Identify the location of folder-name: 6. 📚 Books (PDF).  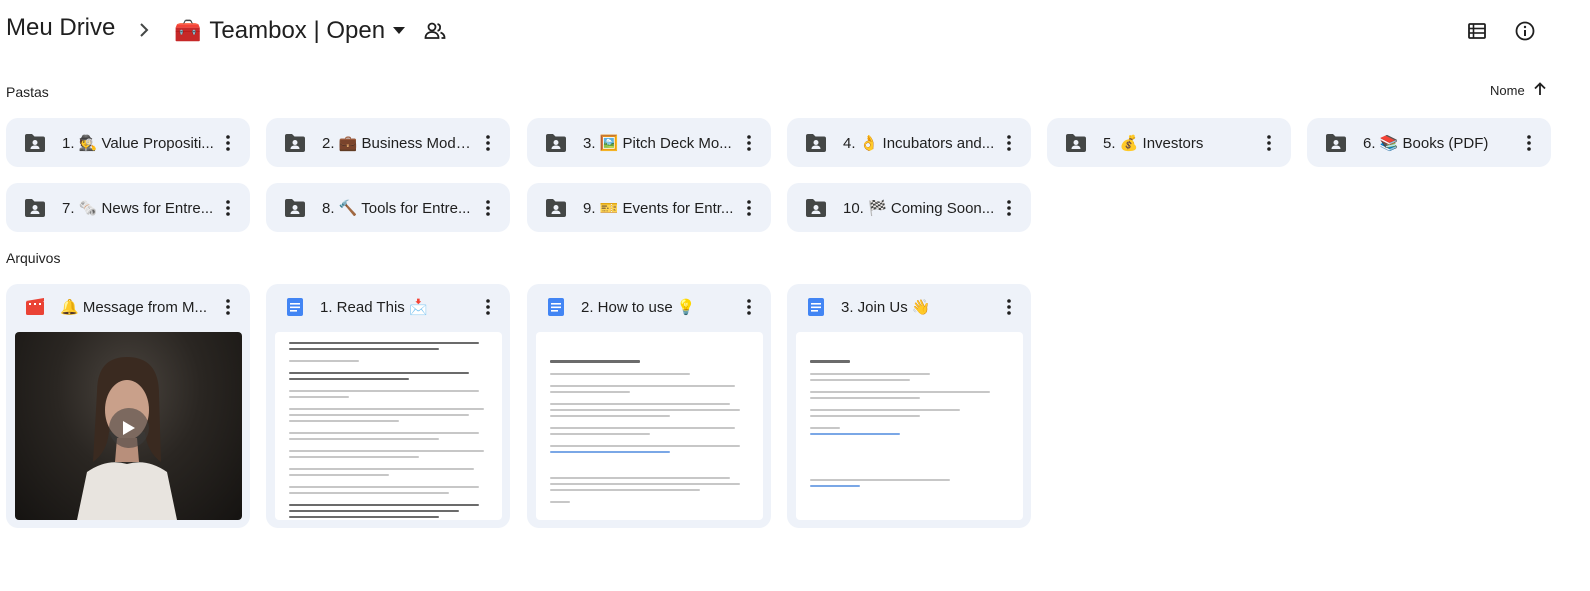
(1426, 143).